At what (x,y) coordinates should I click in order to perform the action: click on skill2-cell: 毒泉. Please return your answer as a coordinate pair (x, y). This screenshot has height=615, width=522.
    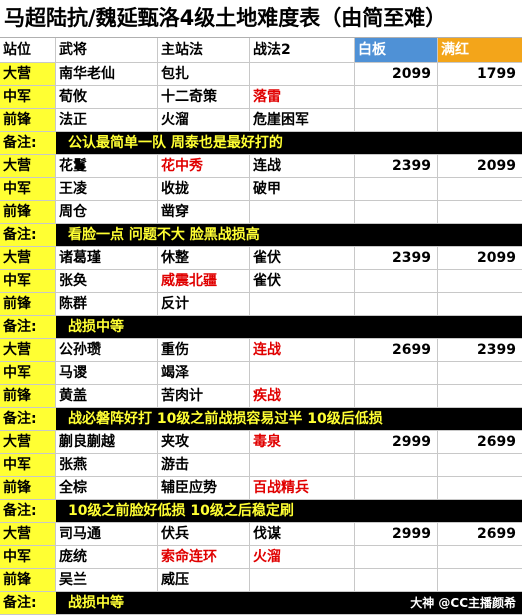
    Looking at the image, I should click on (302, 442).